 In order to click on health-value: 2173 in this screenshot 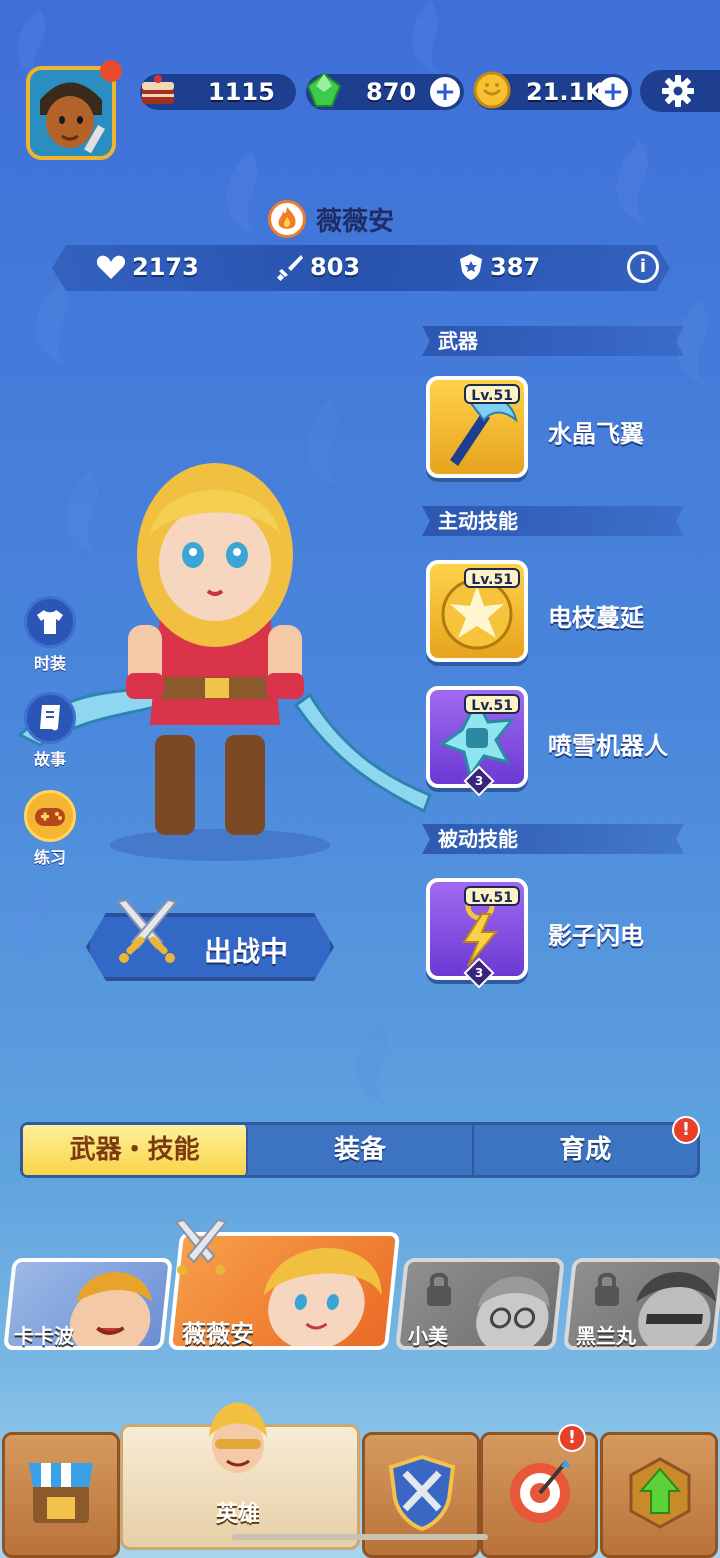, I will do `click(165, 267)`.